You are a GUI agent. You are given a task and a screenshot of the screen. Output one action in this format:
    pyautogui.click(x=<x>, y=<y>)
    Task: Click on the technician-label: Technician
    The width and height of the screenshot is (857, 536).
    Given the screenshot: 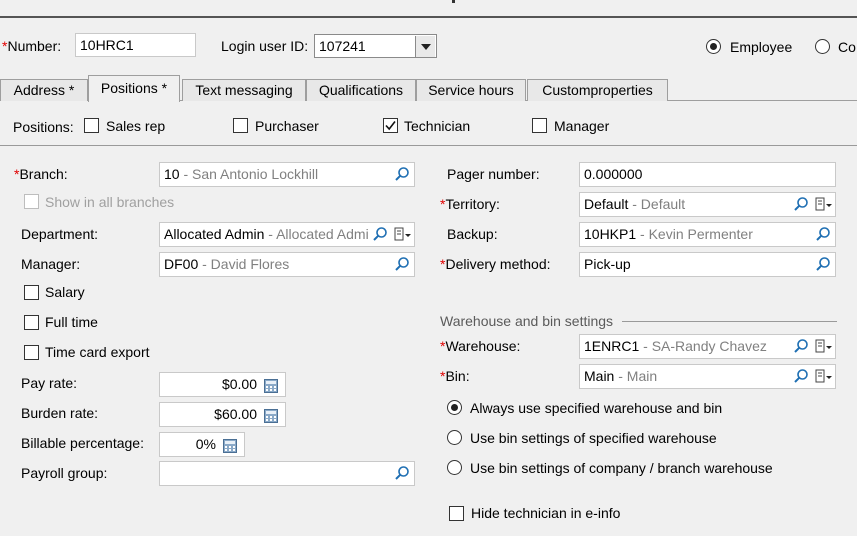 What is the action you would take?
    pyautogui.click(x=437, y=126)
    